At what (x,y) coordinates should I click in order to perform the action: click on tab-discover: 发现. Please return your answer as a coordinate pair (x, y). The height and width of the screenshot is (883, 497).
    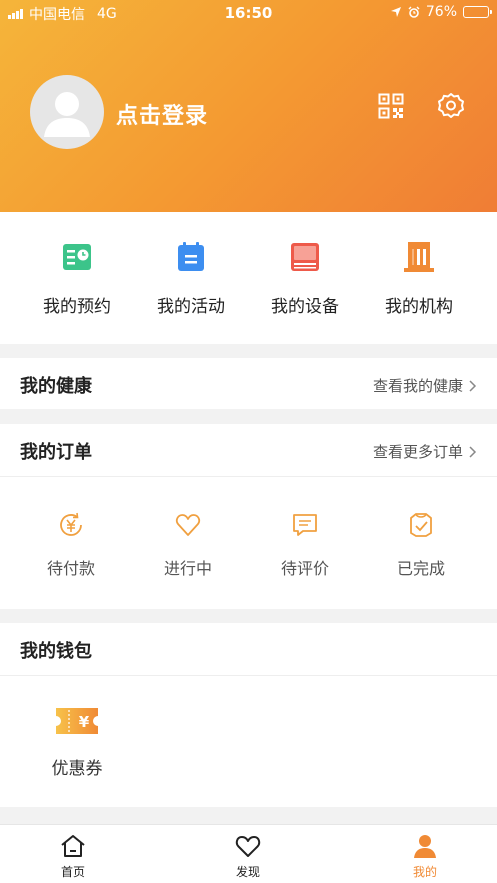
    Looking at the image, I should click on (248, 856).